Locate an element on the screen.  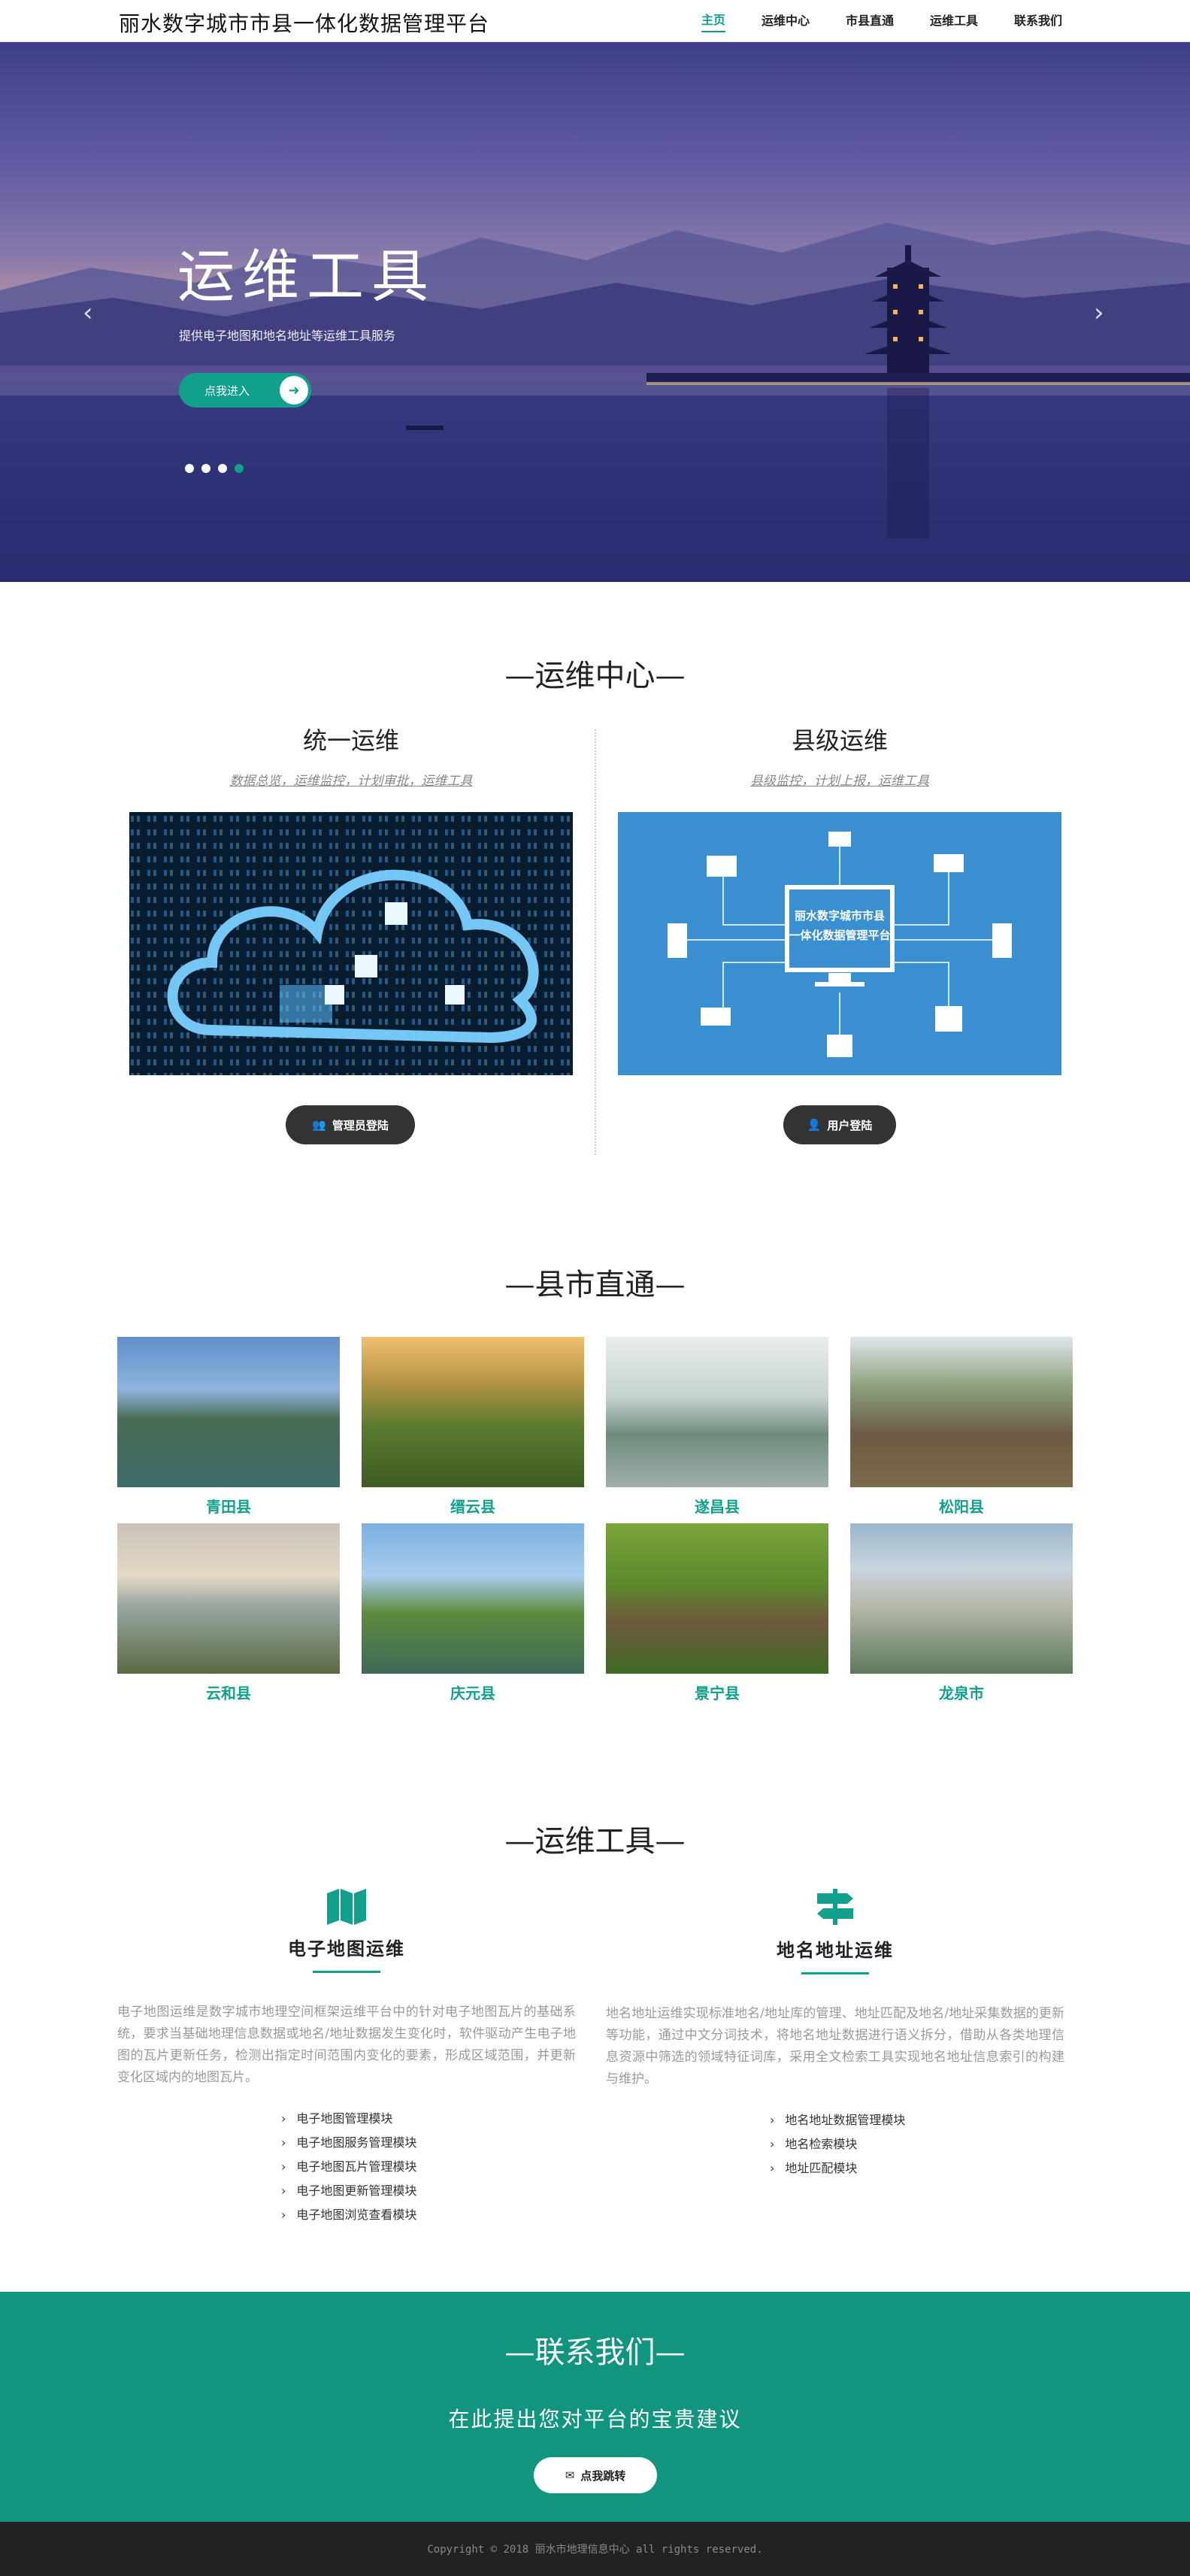
list-item: › 地名地址数据管理模块 is located at coordinates (917, 2120).